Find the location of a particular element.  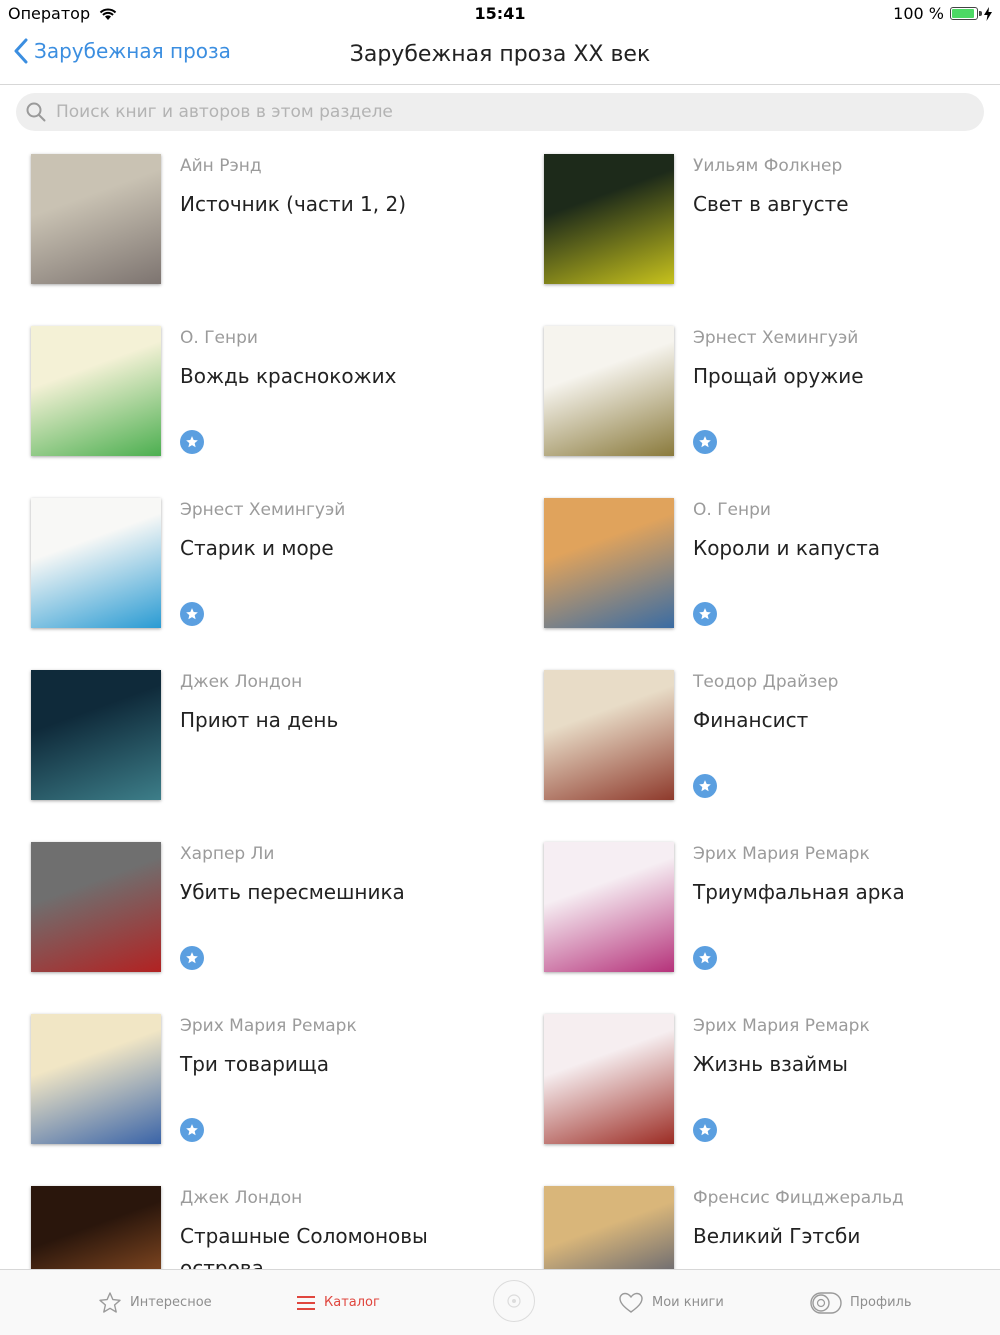

status-right: 100 % is located at coordinates (942, 13).